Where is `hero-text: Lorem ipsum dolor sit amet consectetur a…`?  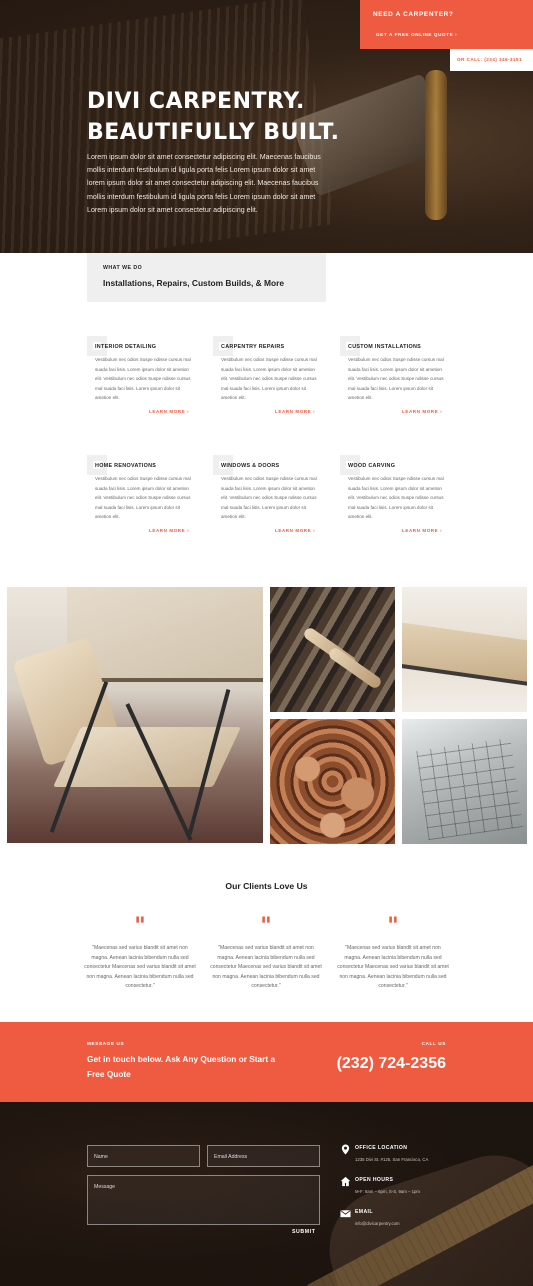 hero-text: Lorem ipsum dolor sit amet consectetur a… is located at coordinates (204, 183).